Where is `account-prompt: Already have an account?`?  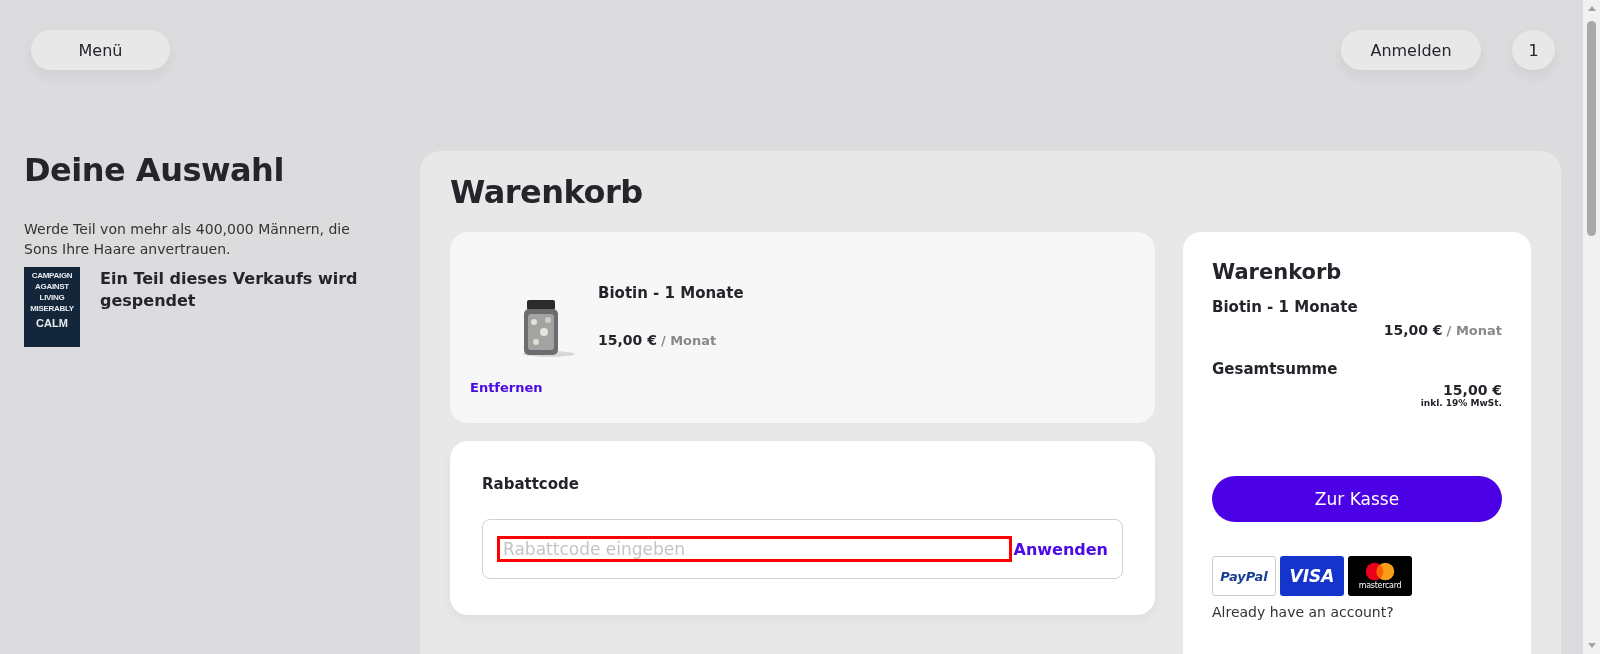
account-prompt: Already have an account? is located at coordinates (1303, 612).